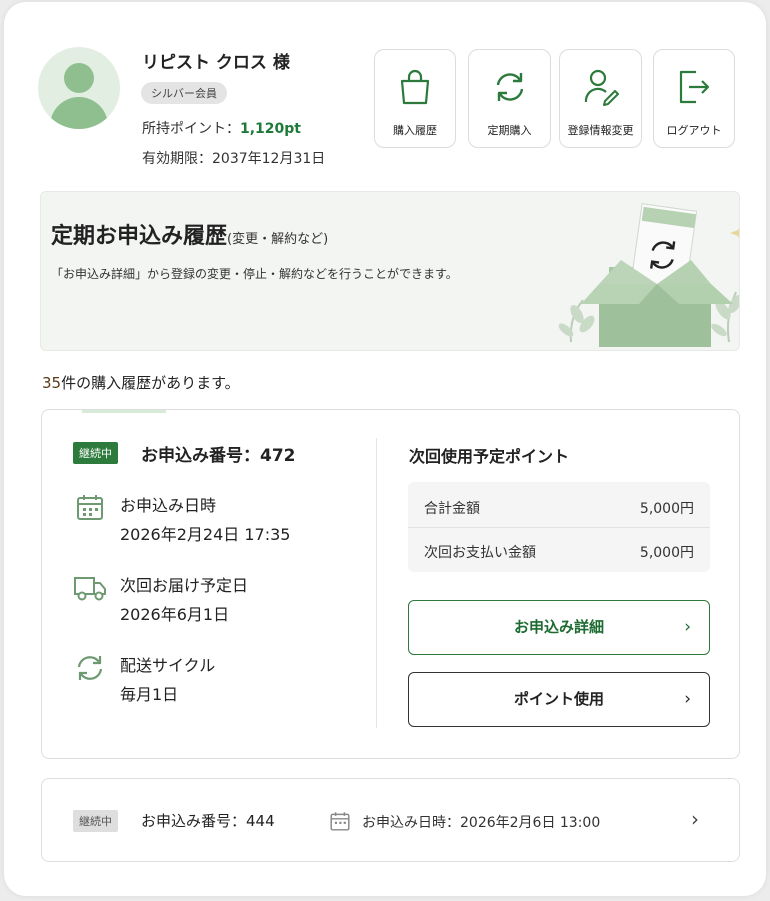 The width and height of the screenshot is (770, 901). Describe the element at coordinates (175, 614) in the screenshot. I see `next-delivery-value: 2026年6月1日` at that location.